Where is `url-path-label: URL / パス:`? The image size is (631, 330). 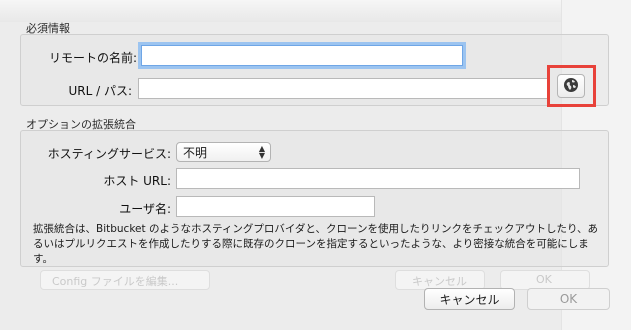 url-path-label: URL / パス: is located at coordinates (100, 91).